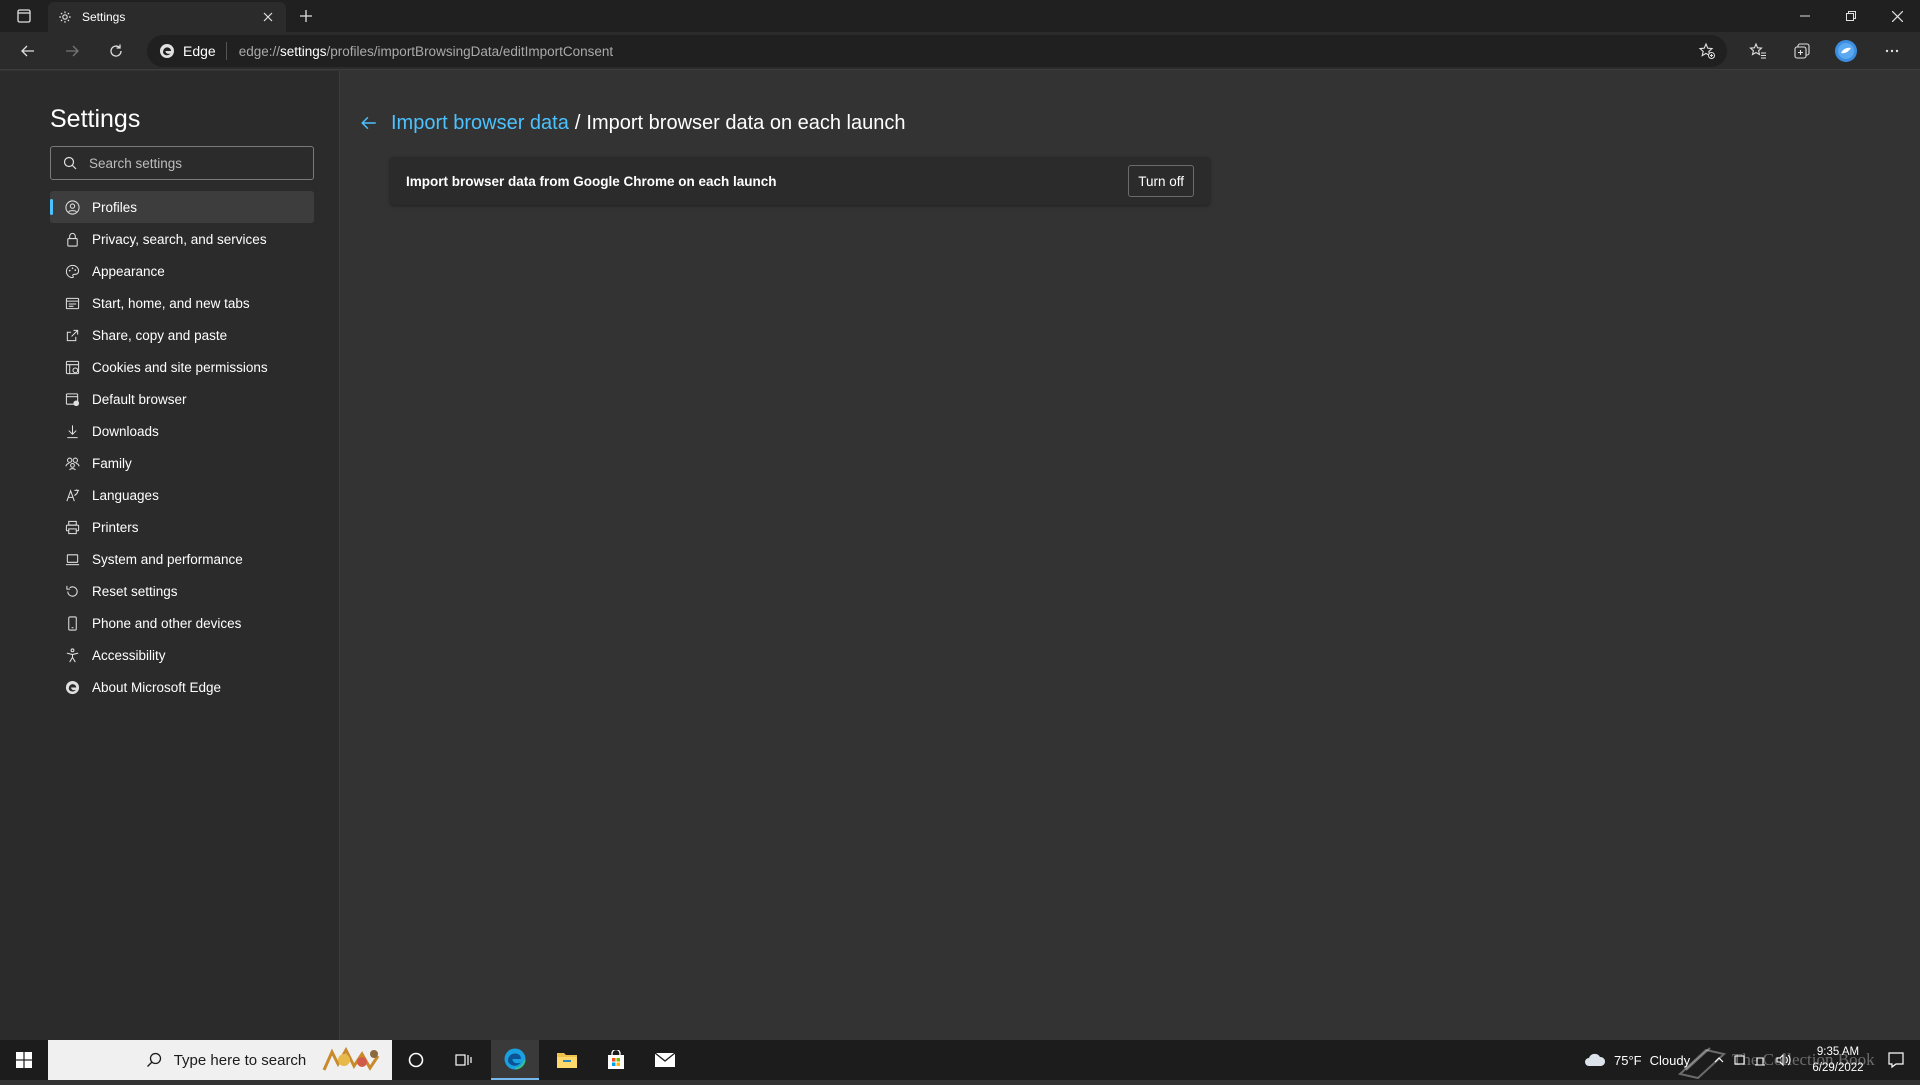  I want to click on taskbar-clock: 9:35 AM 6/29/2022, so click(1838, 1060).